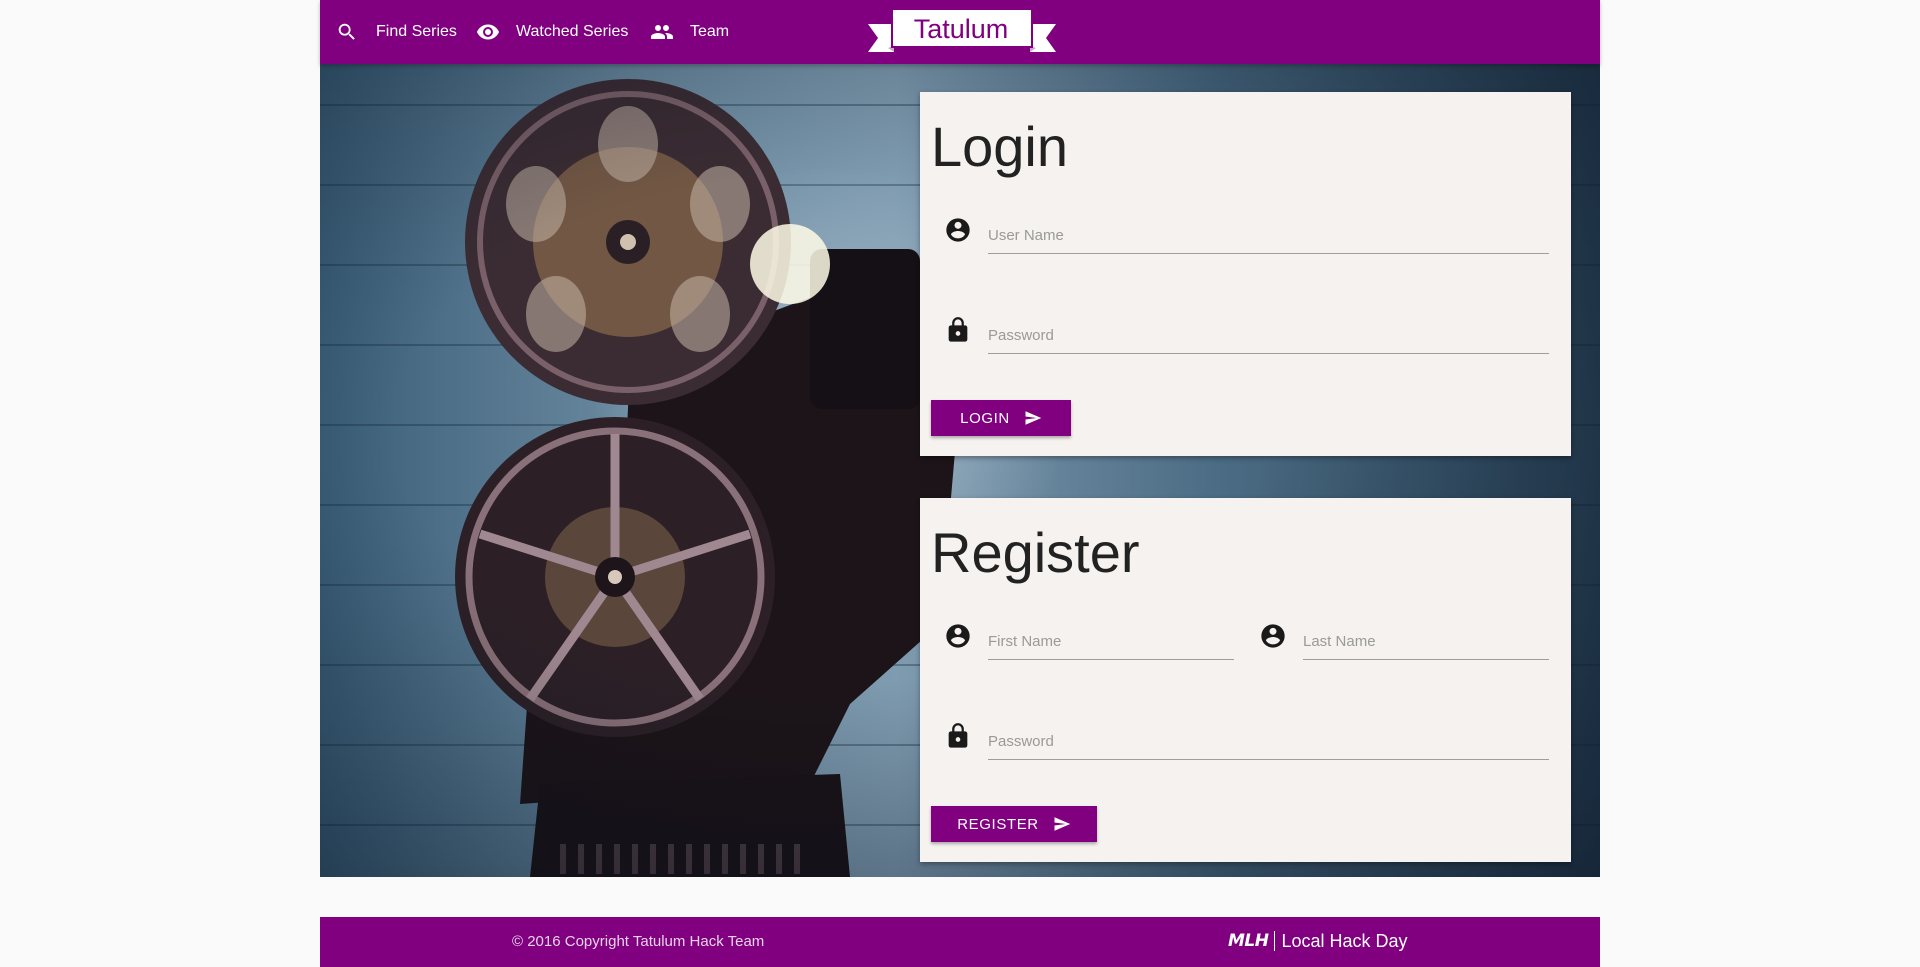  I want to click on mlh-logo: MLH, so click(1252, 941).